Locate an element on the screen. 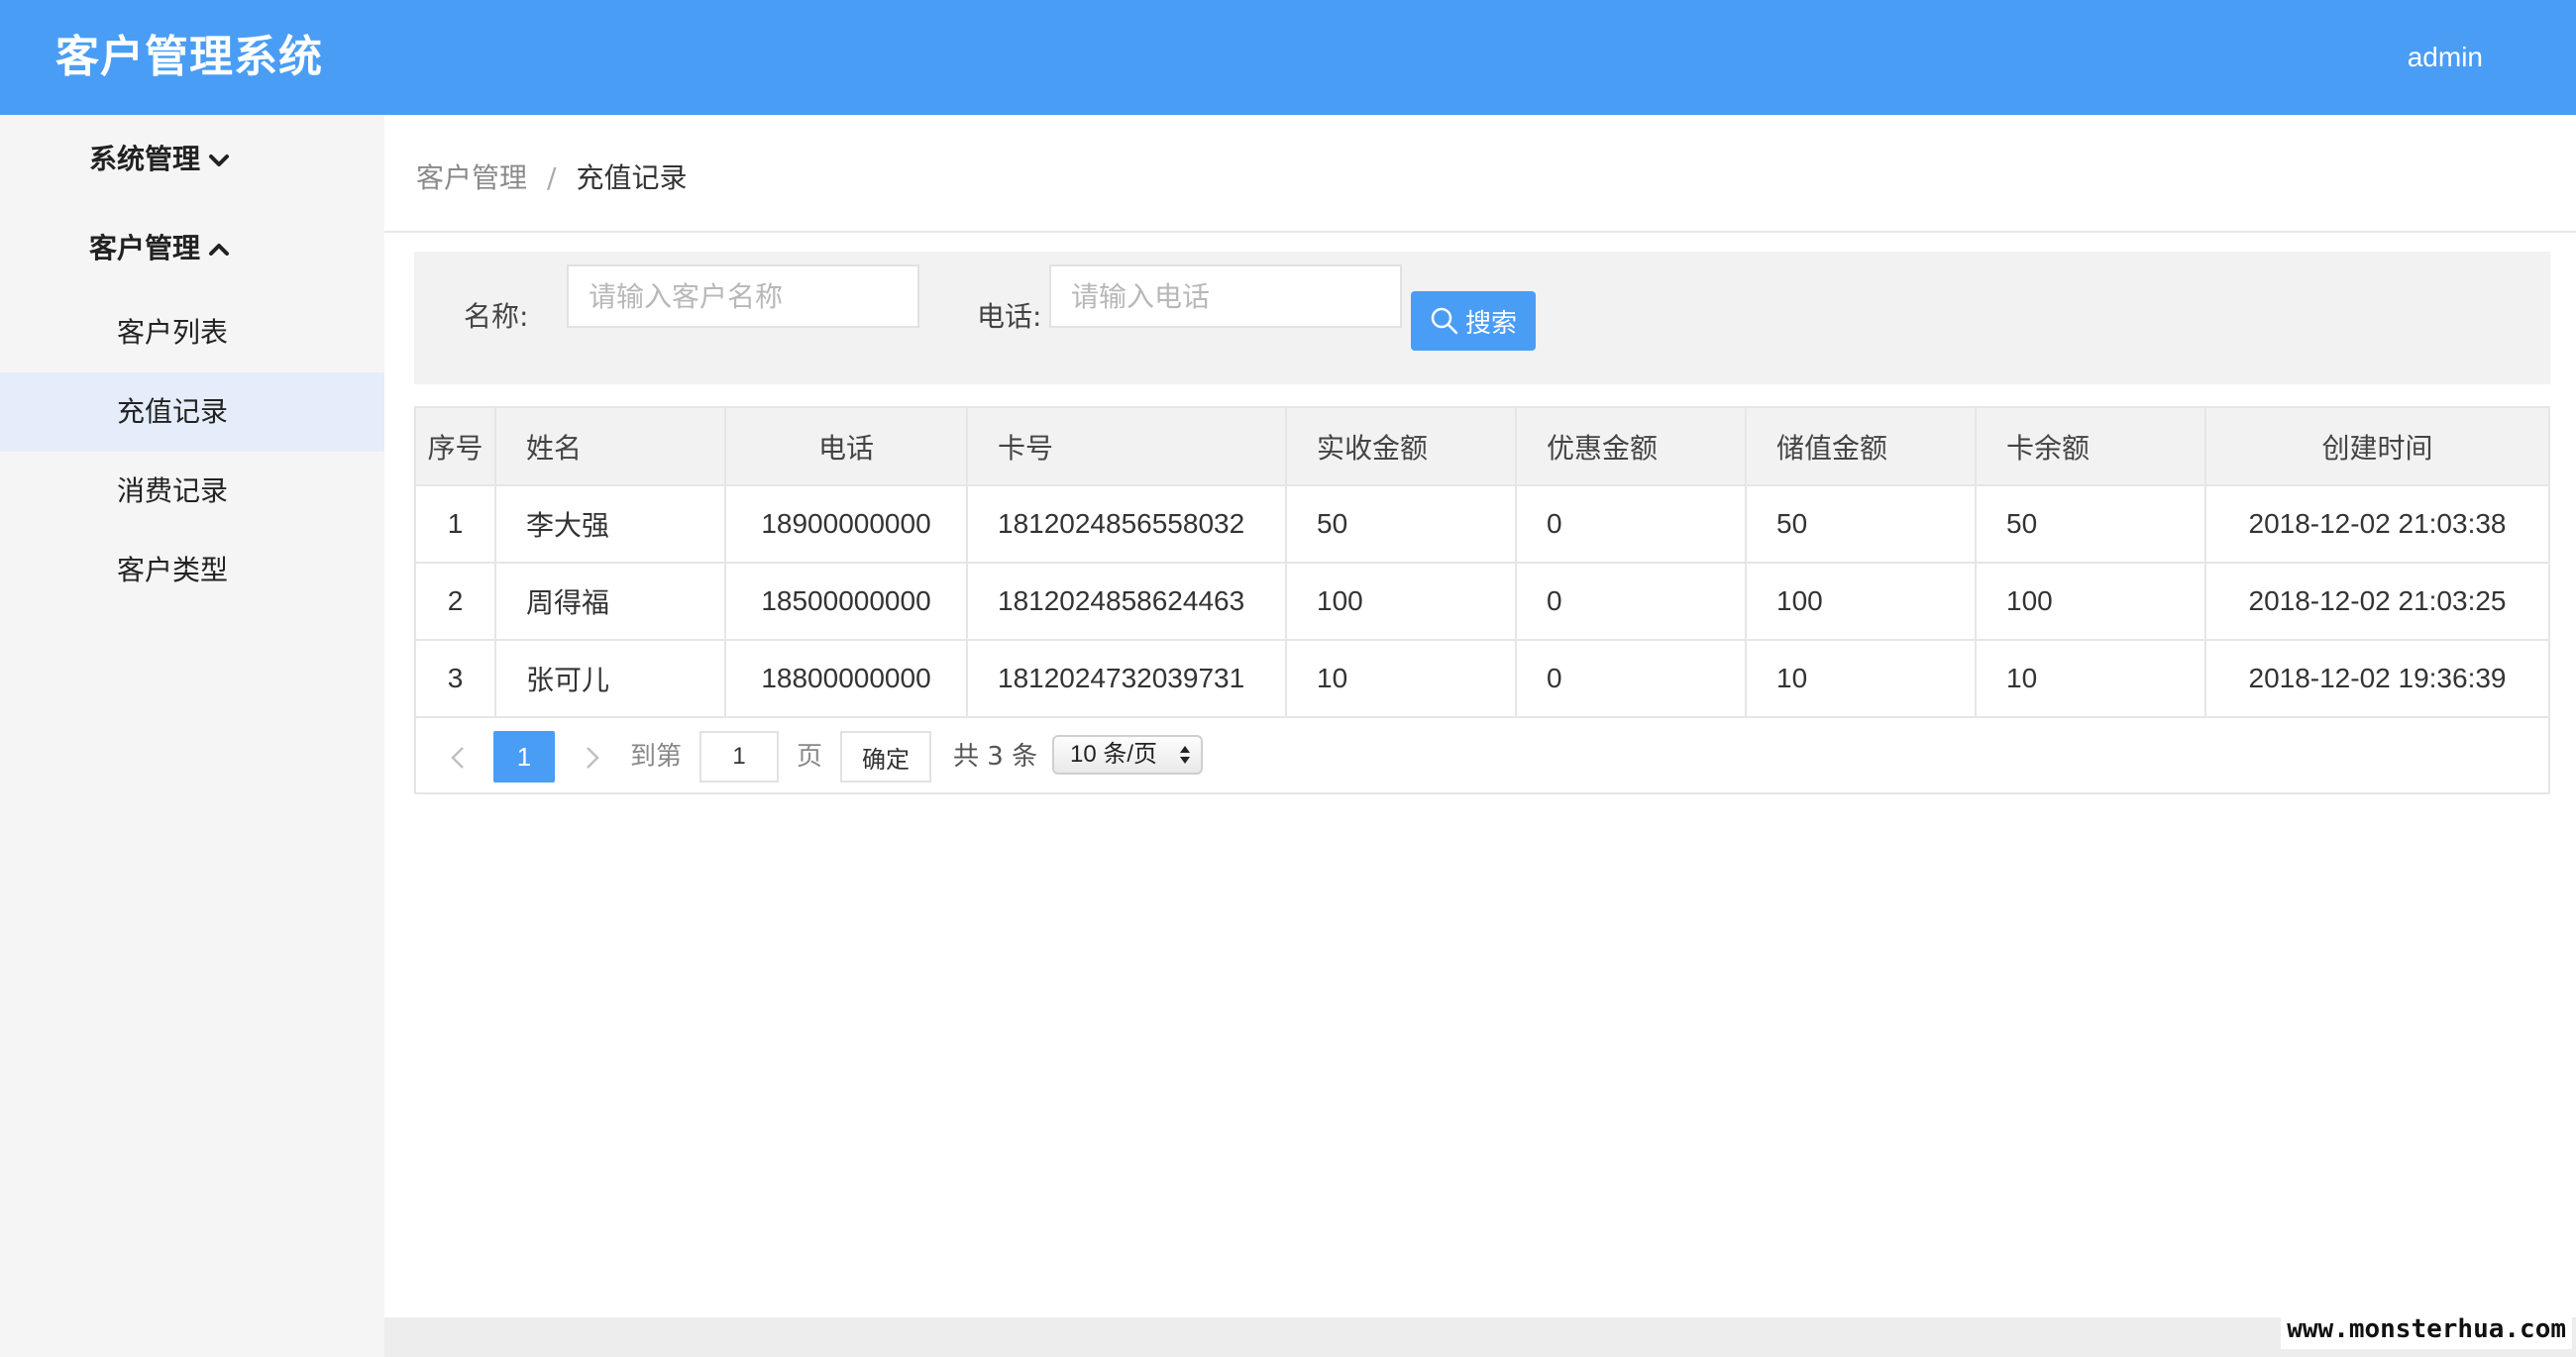  sidebar-item-recharge-records: 充值记录 is located at coordinates (192, 412).